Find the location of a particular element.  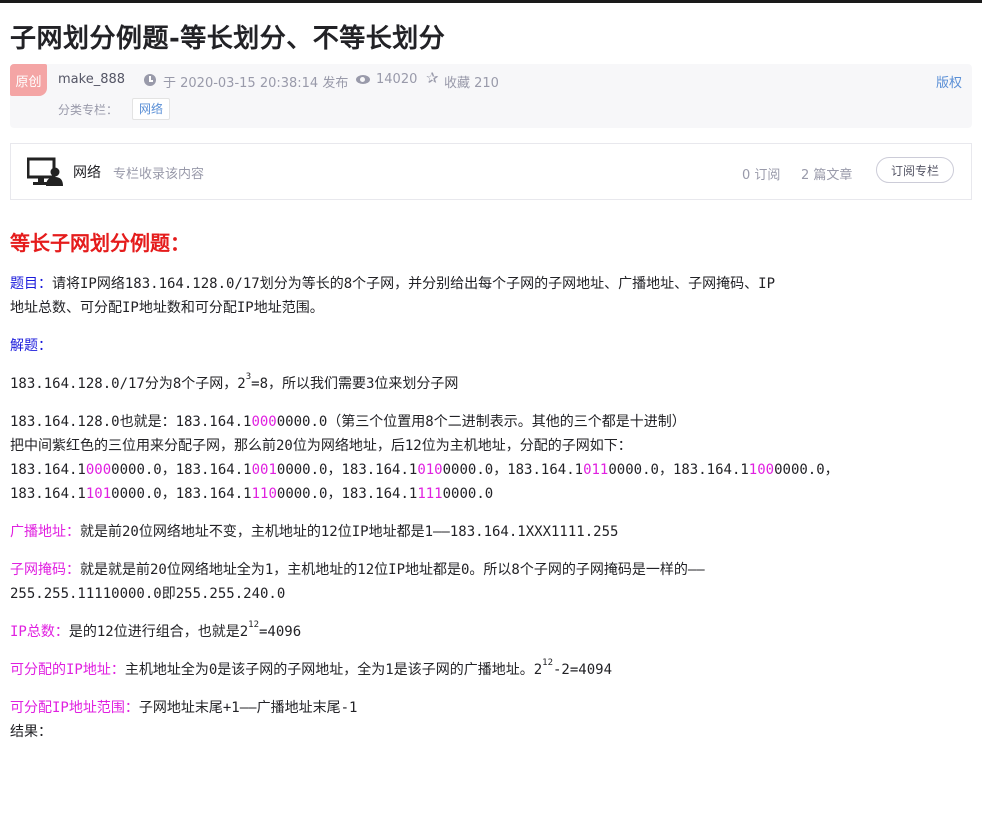

broadcast-label: 广播地址： is located at coordinates (45, 532).